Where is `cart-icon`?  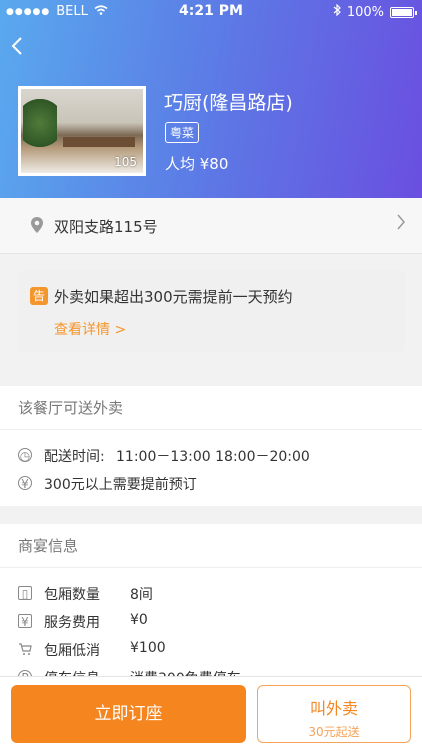 cart-icon is located at coordinates (25, 649).